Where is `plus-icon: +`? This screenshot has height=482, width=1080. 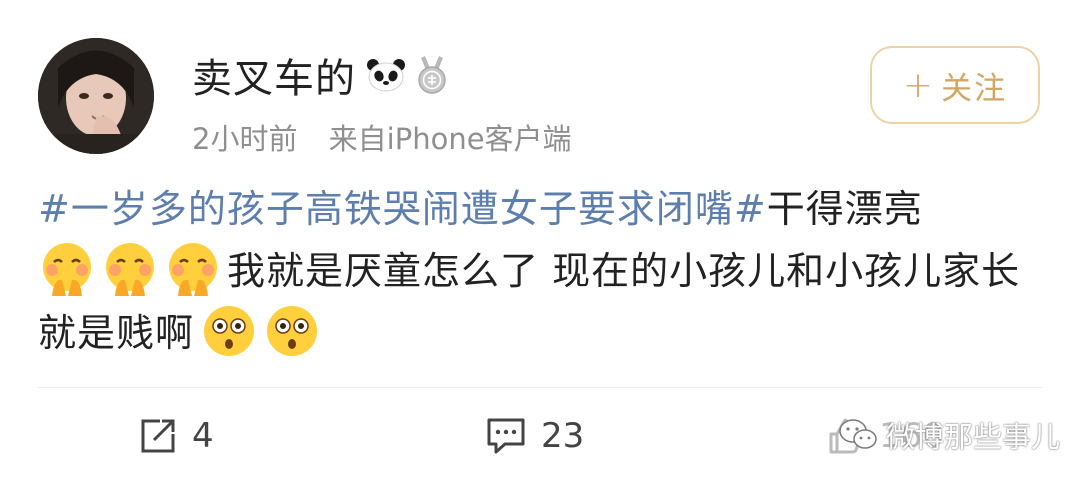 plus-icon: + is located at coordinates (919, 85).